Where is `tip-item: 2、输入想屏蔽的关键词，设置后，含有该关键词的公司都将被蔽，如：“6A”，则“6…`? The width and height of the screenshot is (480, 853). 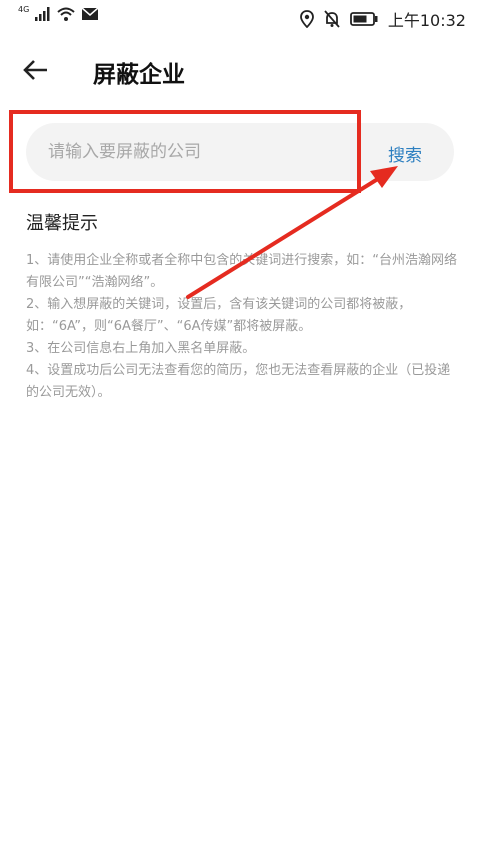 tip-item: 2、输入想屏蔽的关键词，设置后，含有该关键词的公司都将被蔽，如：“6A”，则“6… is located at coordinates (219, 315).